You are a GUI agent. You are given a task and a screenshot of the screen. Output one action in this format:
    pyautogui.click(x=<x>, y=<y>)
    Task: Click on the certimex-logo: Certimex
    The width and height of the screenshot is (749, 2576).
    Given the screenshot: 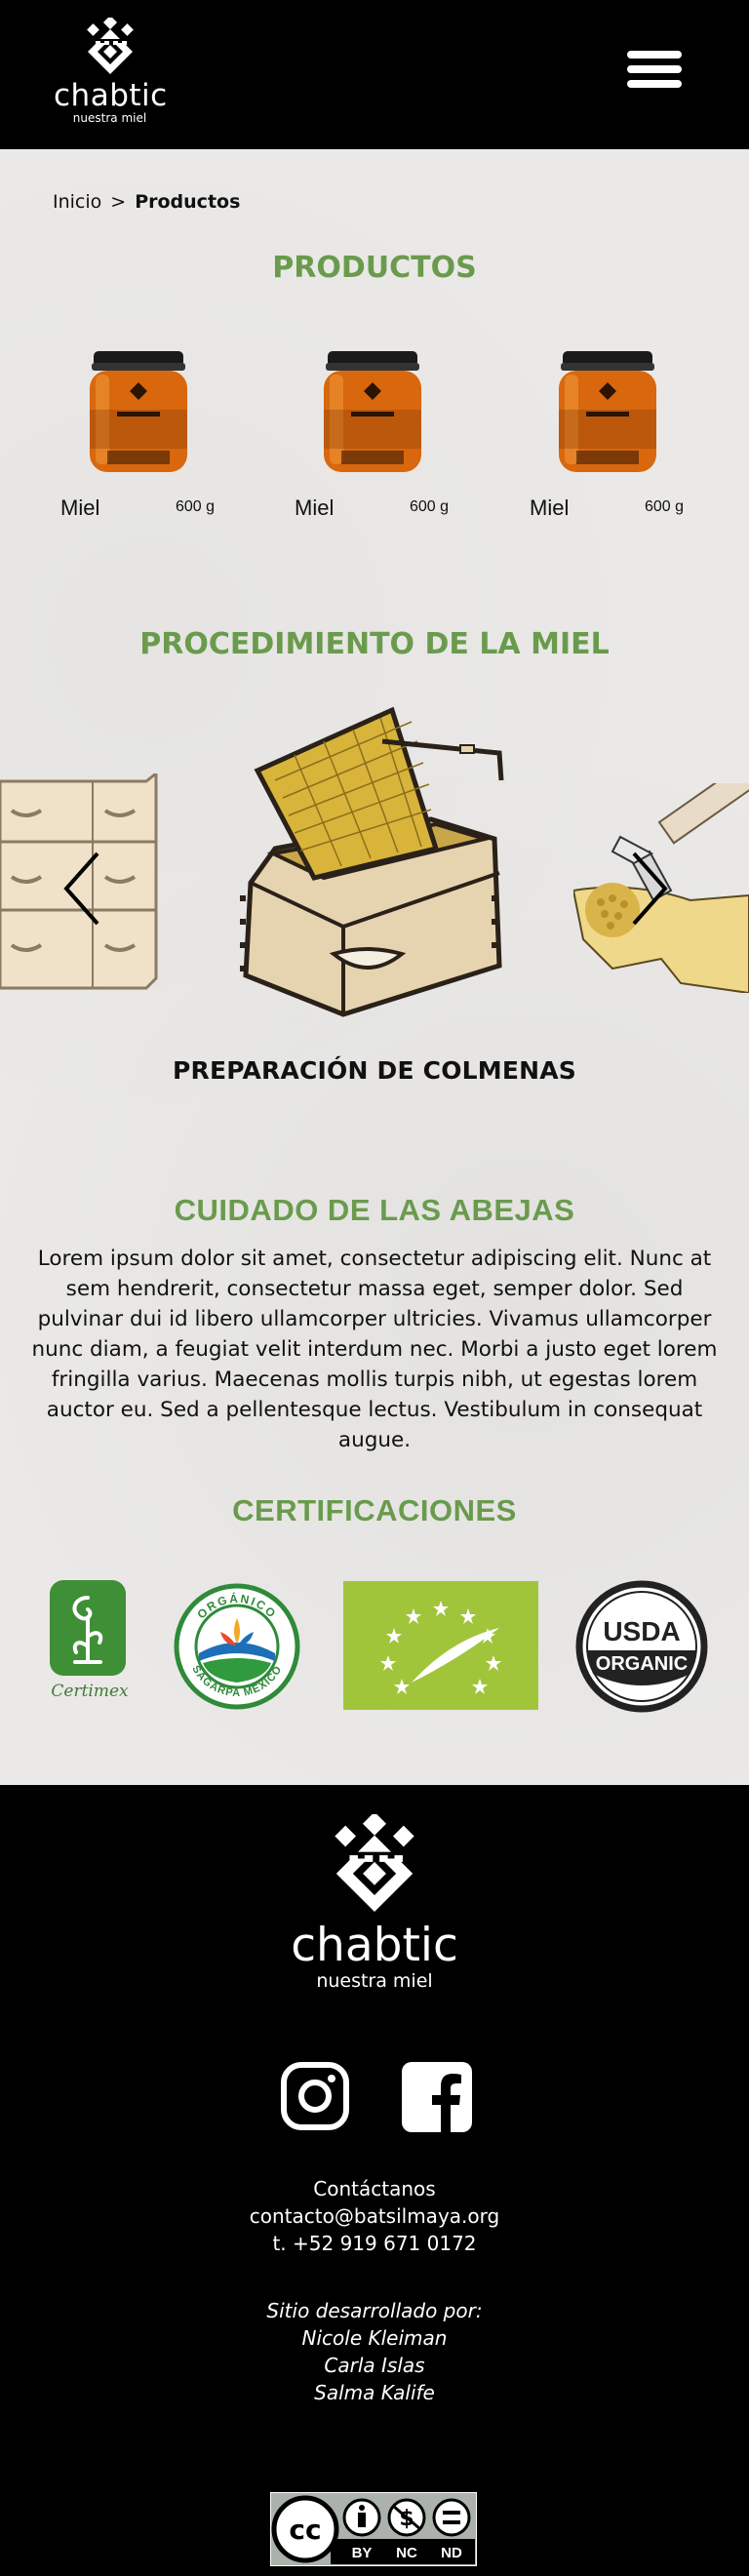 What is the action you would take?
    pyautogui.click(x=89, y=1646)
    